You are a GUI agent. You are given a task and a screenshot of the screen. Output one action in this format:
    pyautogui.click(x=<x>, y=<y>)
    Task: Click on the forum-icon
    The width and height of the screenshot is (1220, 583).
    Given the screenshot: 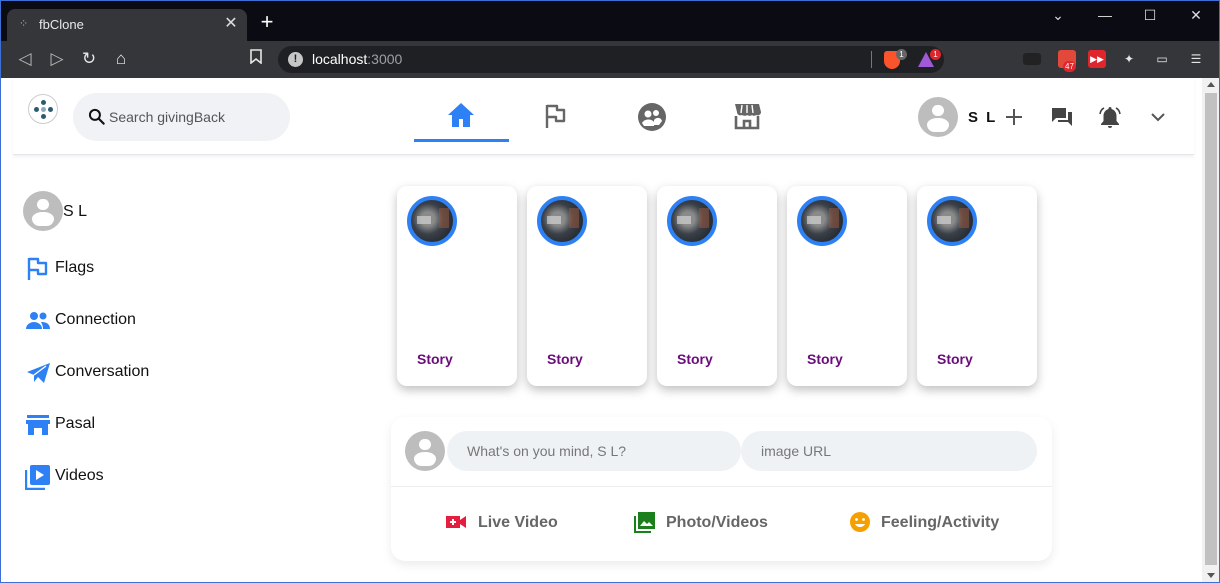 What is the action you would take?
    pyautogui.click(x=1062, y=117)
    